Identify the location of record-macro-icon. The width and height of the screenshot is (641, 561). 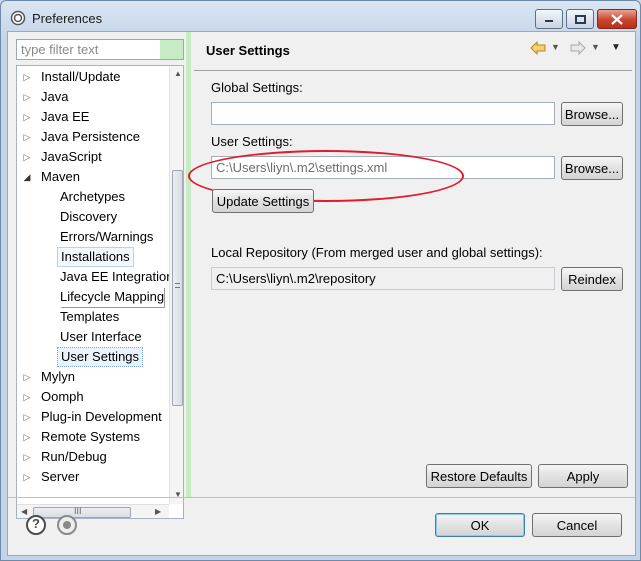
(67, 525).